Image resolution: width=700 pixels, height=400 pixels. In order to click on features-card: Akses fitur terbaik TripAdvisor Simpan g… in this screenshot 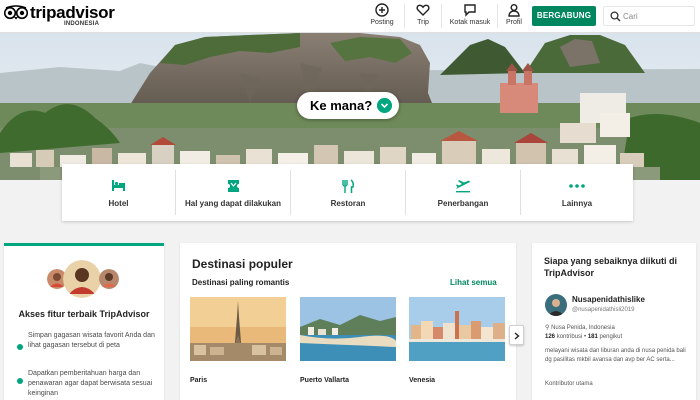, I will do `click(84, 321)`.